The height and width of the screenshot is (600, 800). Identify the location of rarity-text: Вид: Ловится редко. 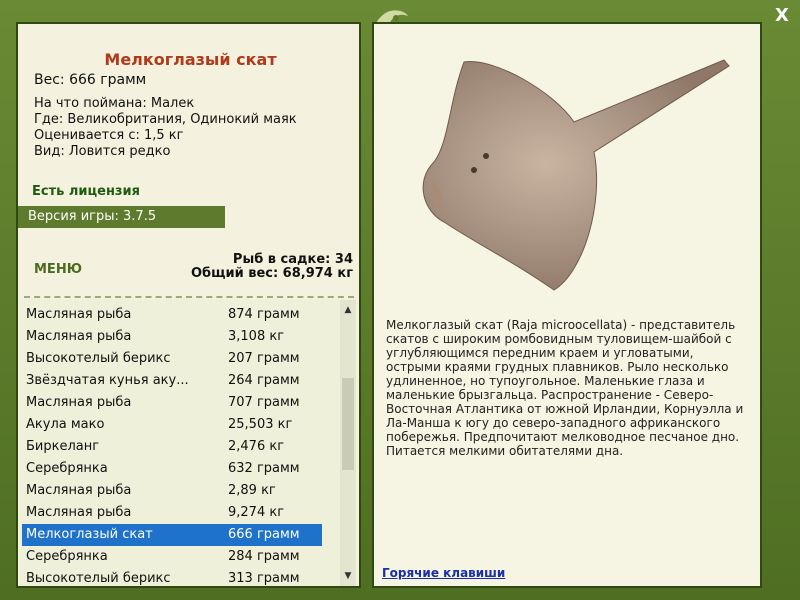
(102, 151).